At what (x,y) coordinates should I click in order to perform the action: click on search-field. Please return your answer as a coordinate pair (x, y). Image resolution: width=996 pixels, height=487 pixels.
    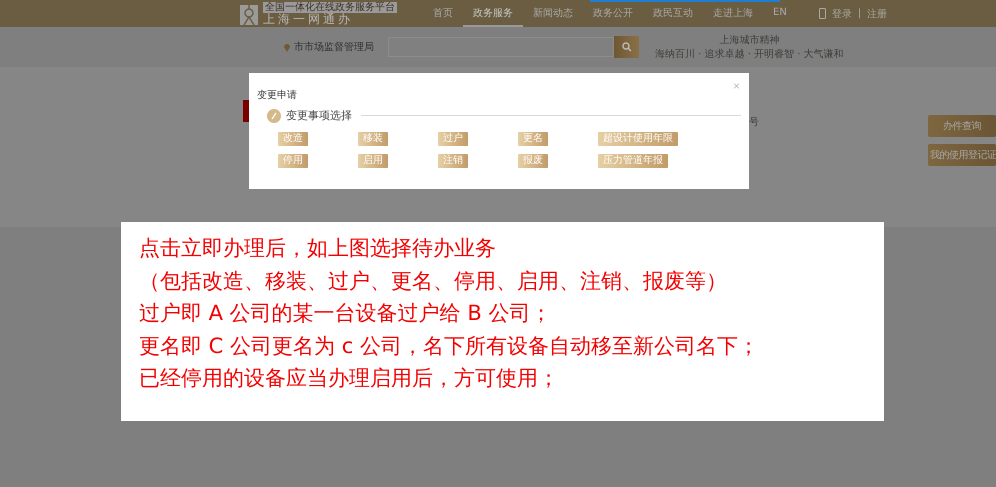
    Looking at the image, I should click on (501, 47).